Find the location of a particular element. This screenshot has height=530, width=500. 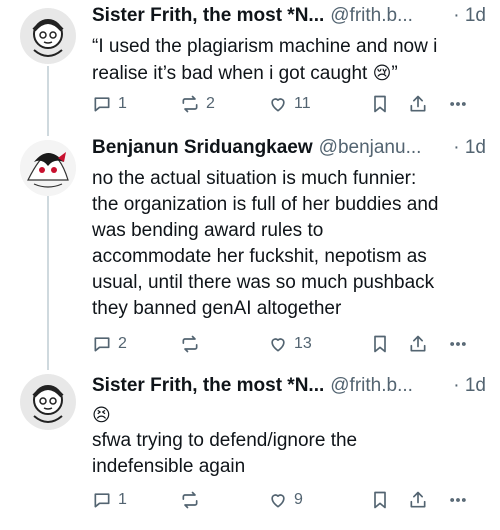

text-line: was bending award rules to is located at coordinates (208, 230).